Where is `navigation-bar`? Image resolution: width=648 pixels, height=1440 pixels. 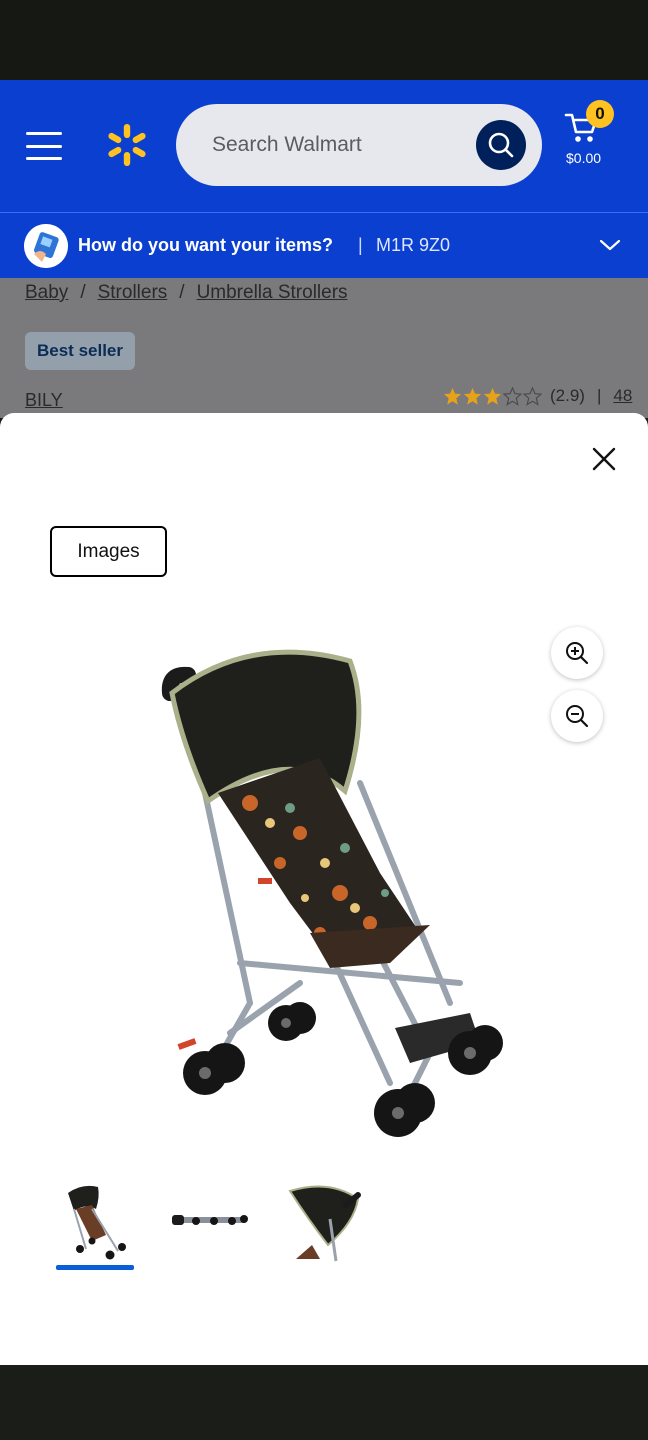
navigation-bar is located at coordinates (324, 1402).